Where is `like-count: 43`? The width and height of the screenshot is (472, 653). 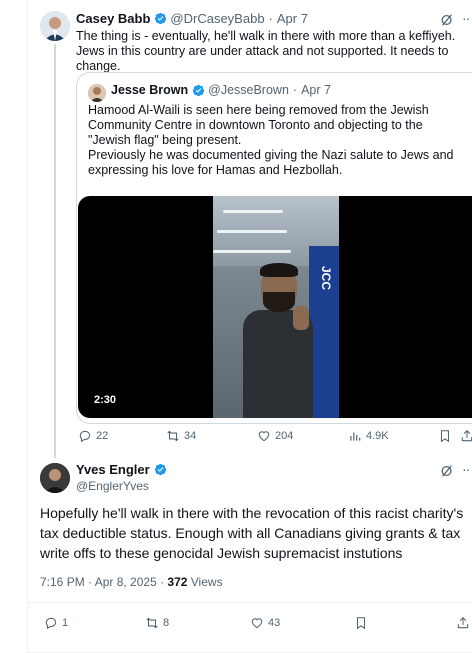
like-count: 43 is located at coordinates (274, 623).